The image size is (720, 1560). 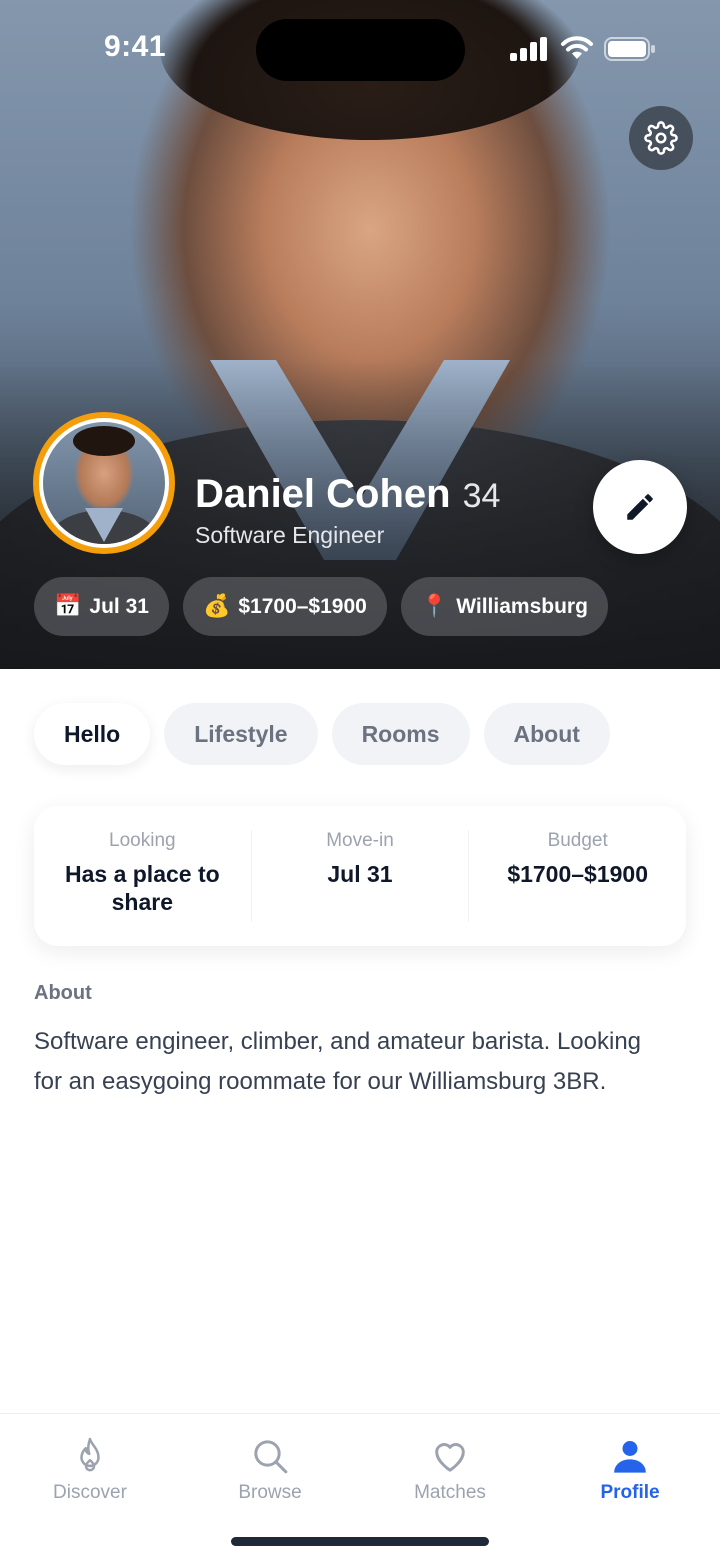 I want to click on home-indicator, so click(x=360, y=1541).